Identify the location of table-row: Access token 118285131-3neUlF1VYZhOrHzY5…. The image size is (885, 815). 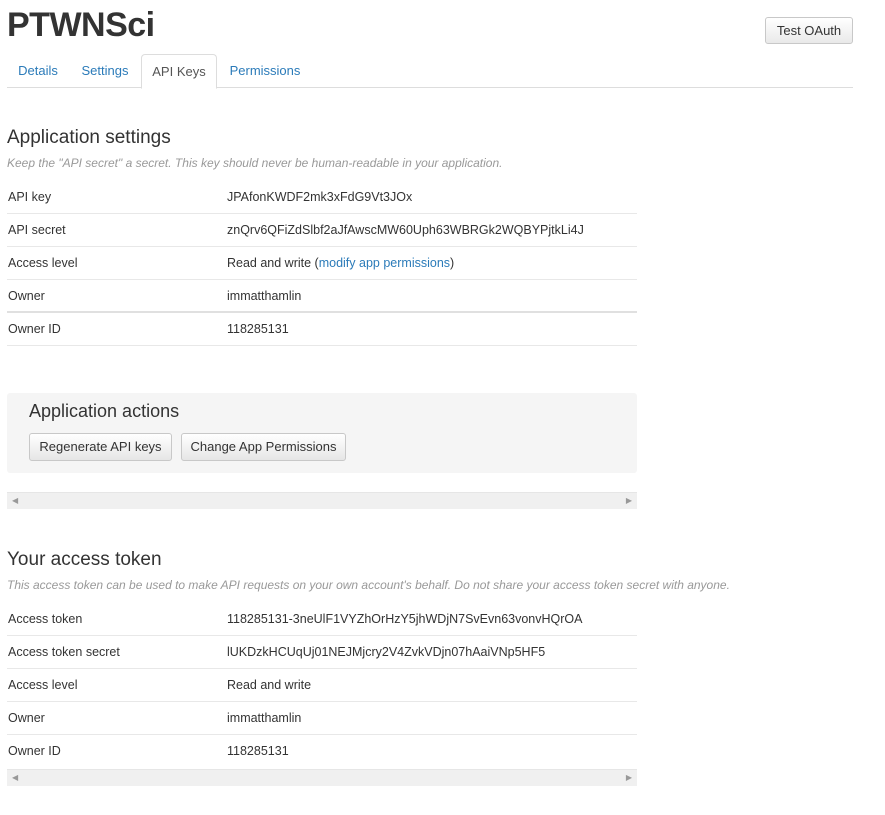
(322, 619).